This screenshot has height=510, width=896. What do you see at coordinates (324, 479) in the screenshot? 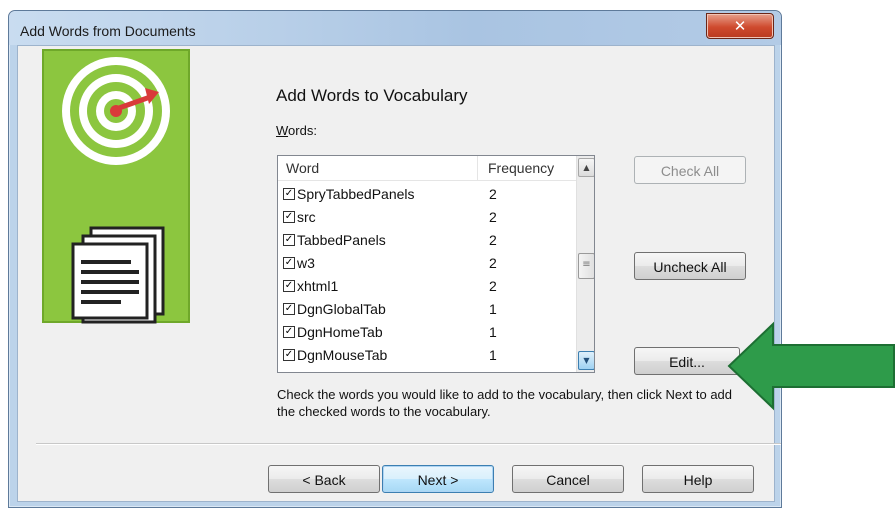
I see `back-button: < Back` at bounding box center [324, 479].